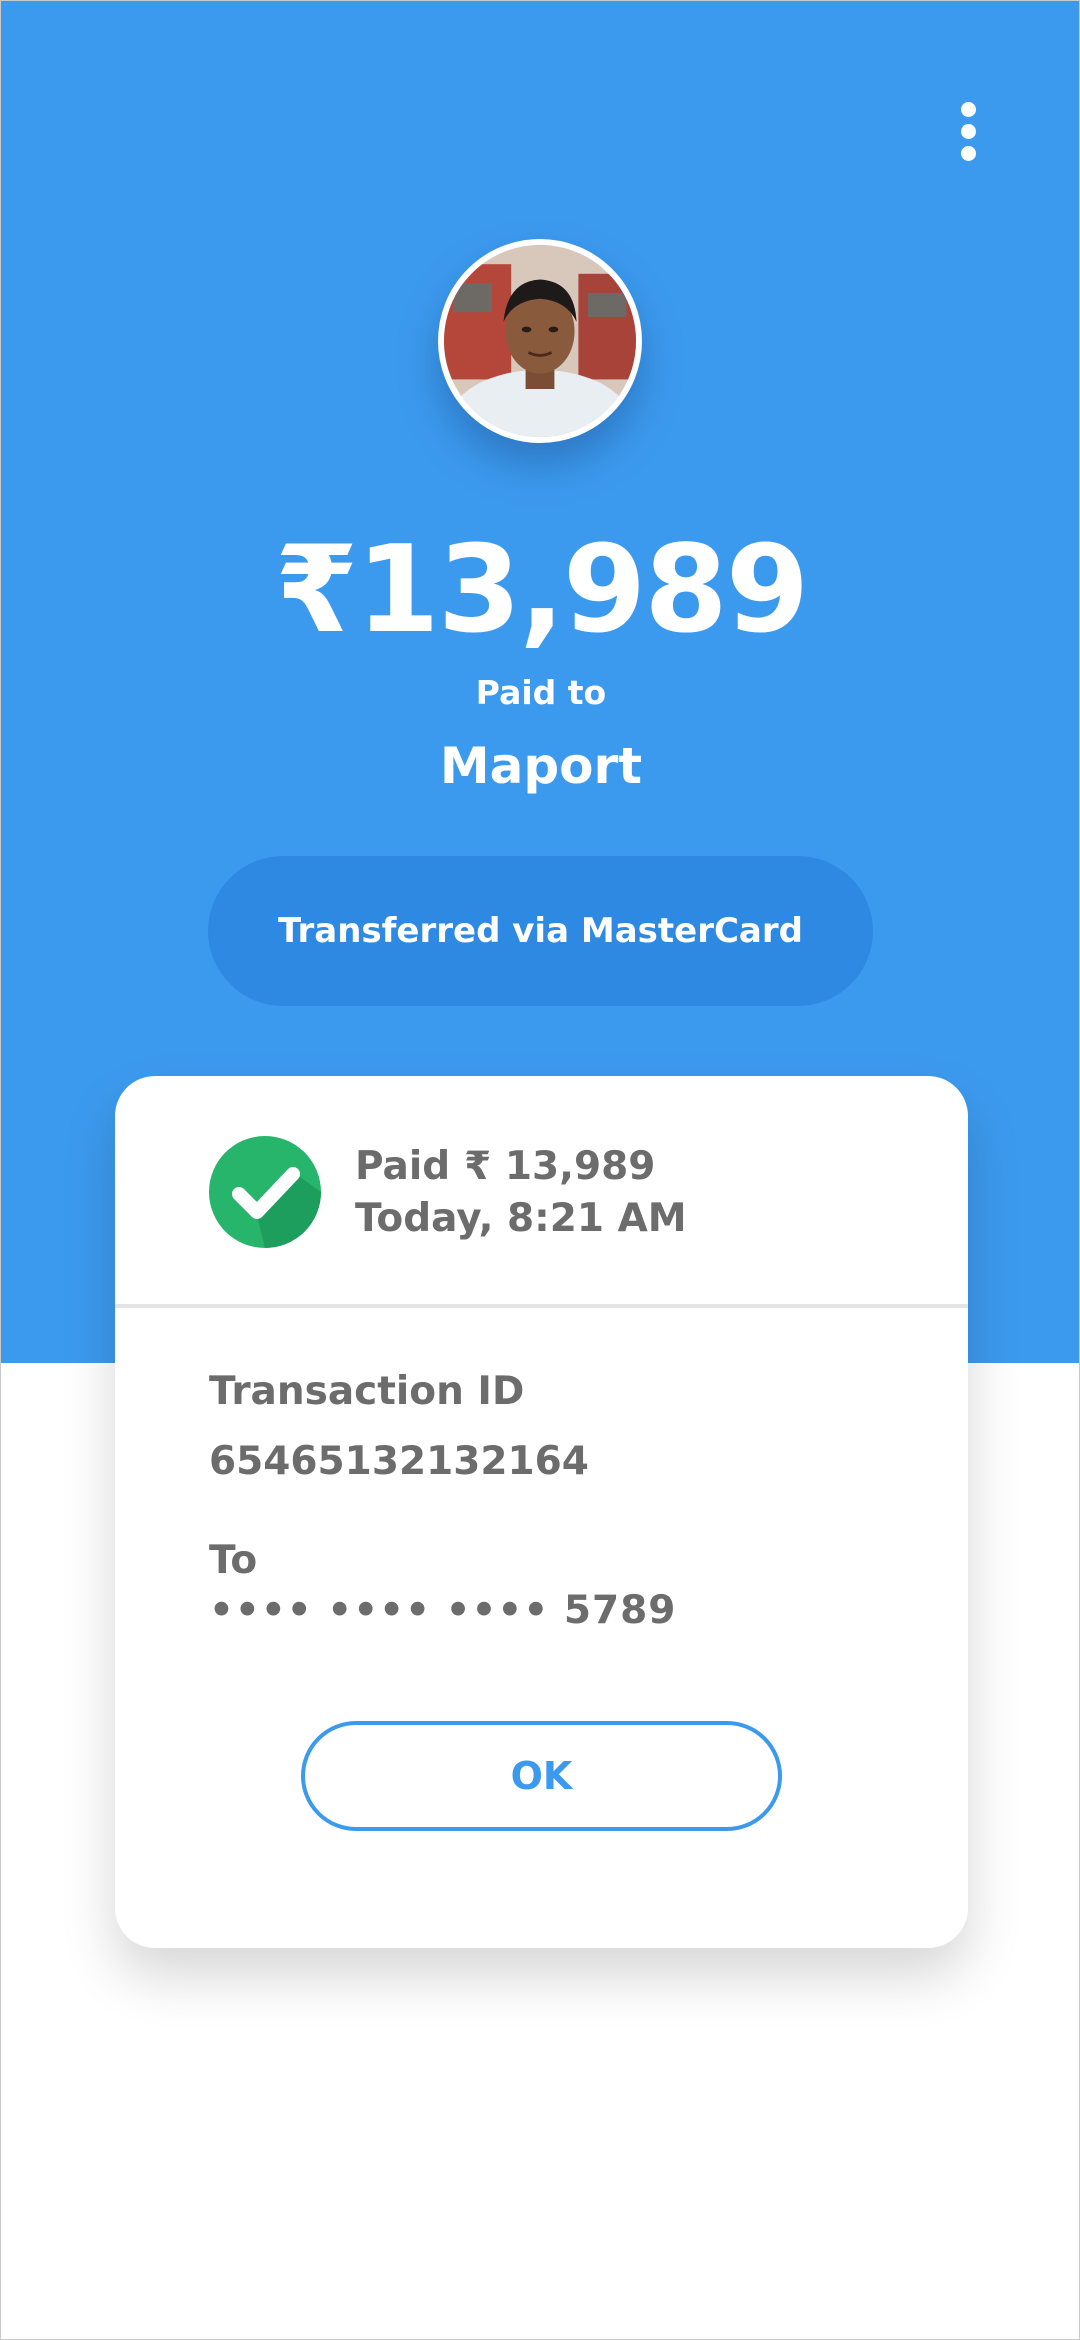  Describe the element at coordinates (968, 109) in the screenshot. I see `more-vertical-icon` at that location.